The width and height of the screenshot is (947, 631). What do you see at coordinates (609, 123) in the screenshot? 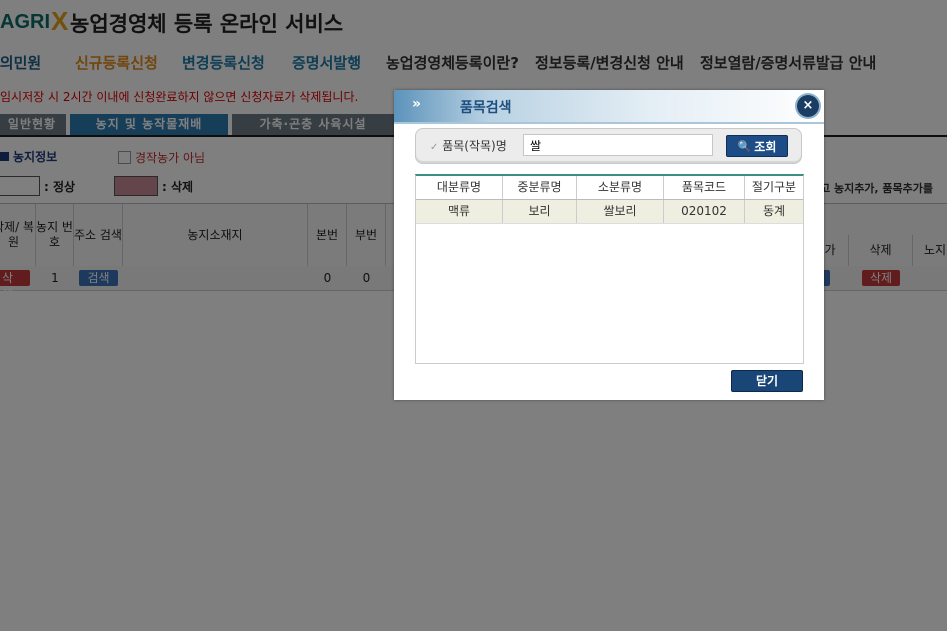
I see `modal-header-line` at bounding box center [609, 123].